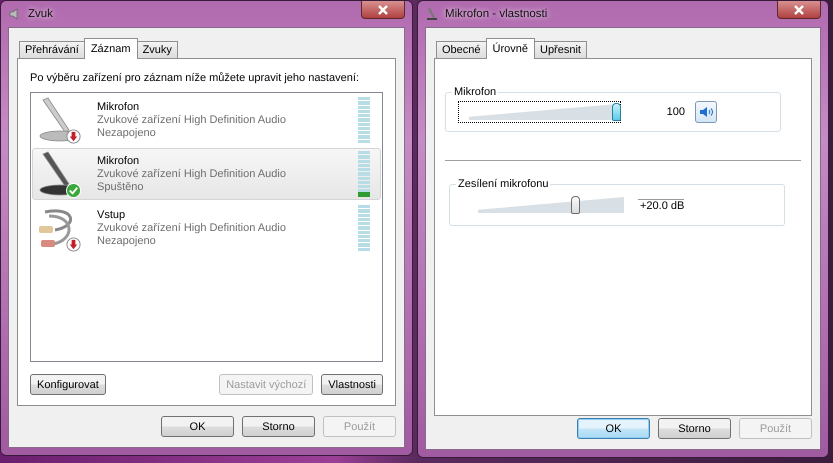  I want to click on window-title: Zvuk, so click(40, 14).